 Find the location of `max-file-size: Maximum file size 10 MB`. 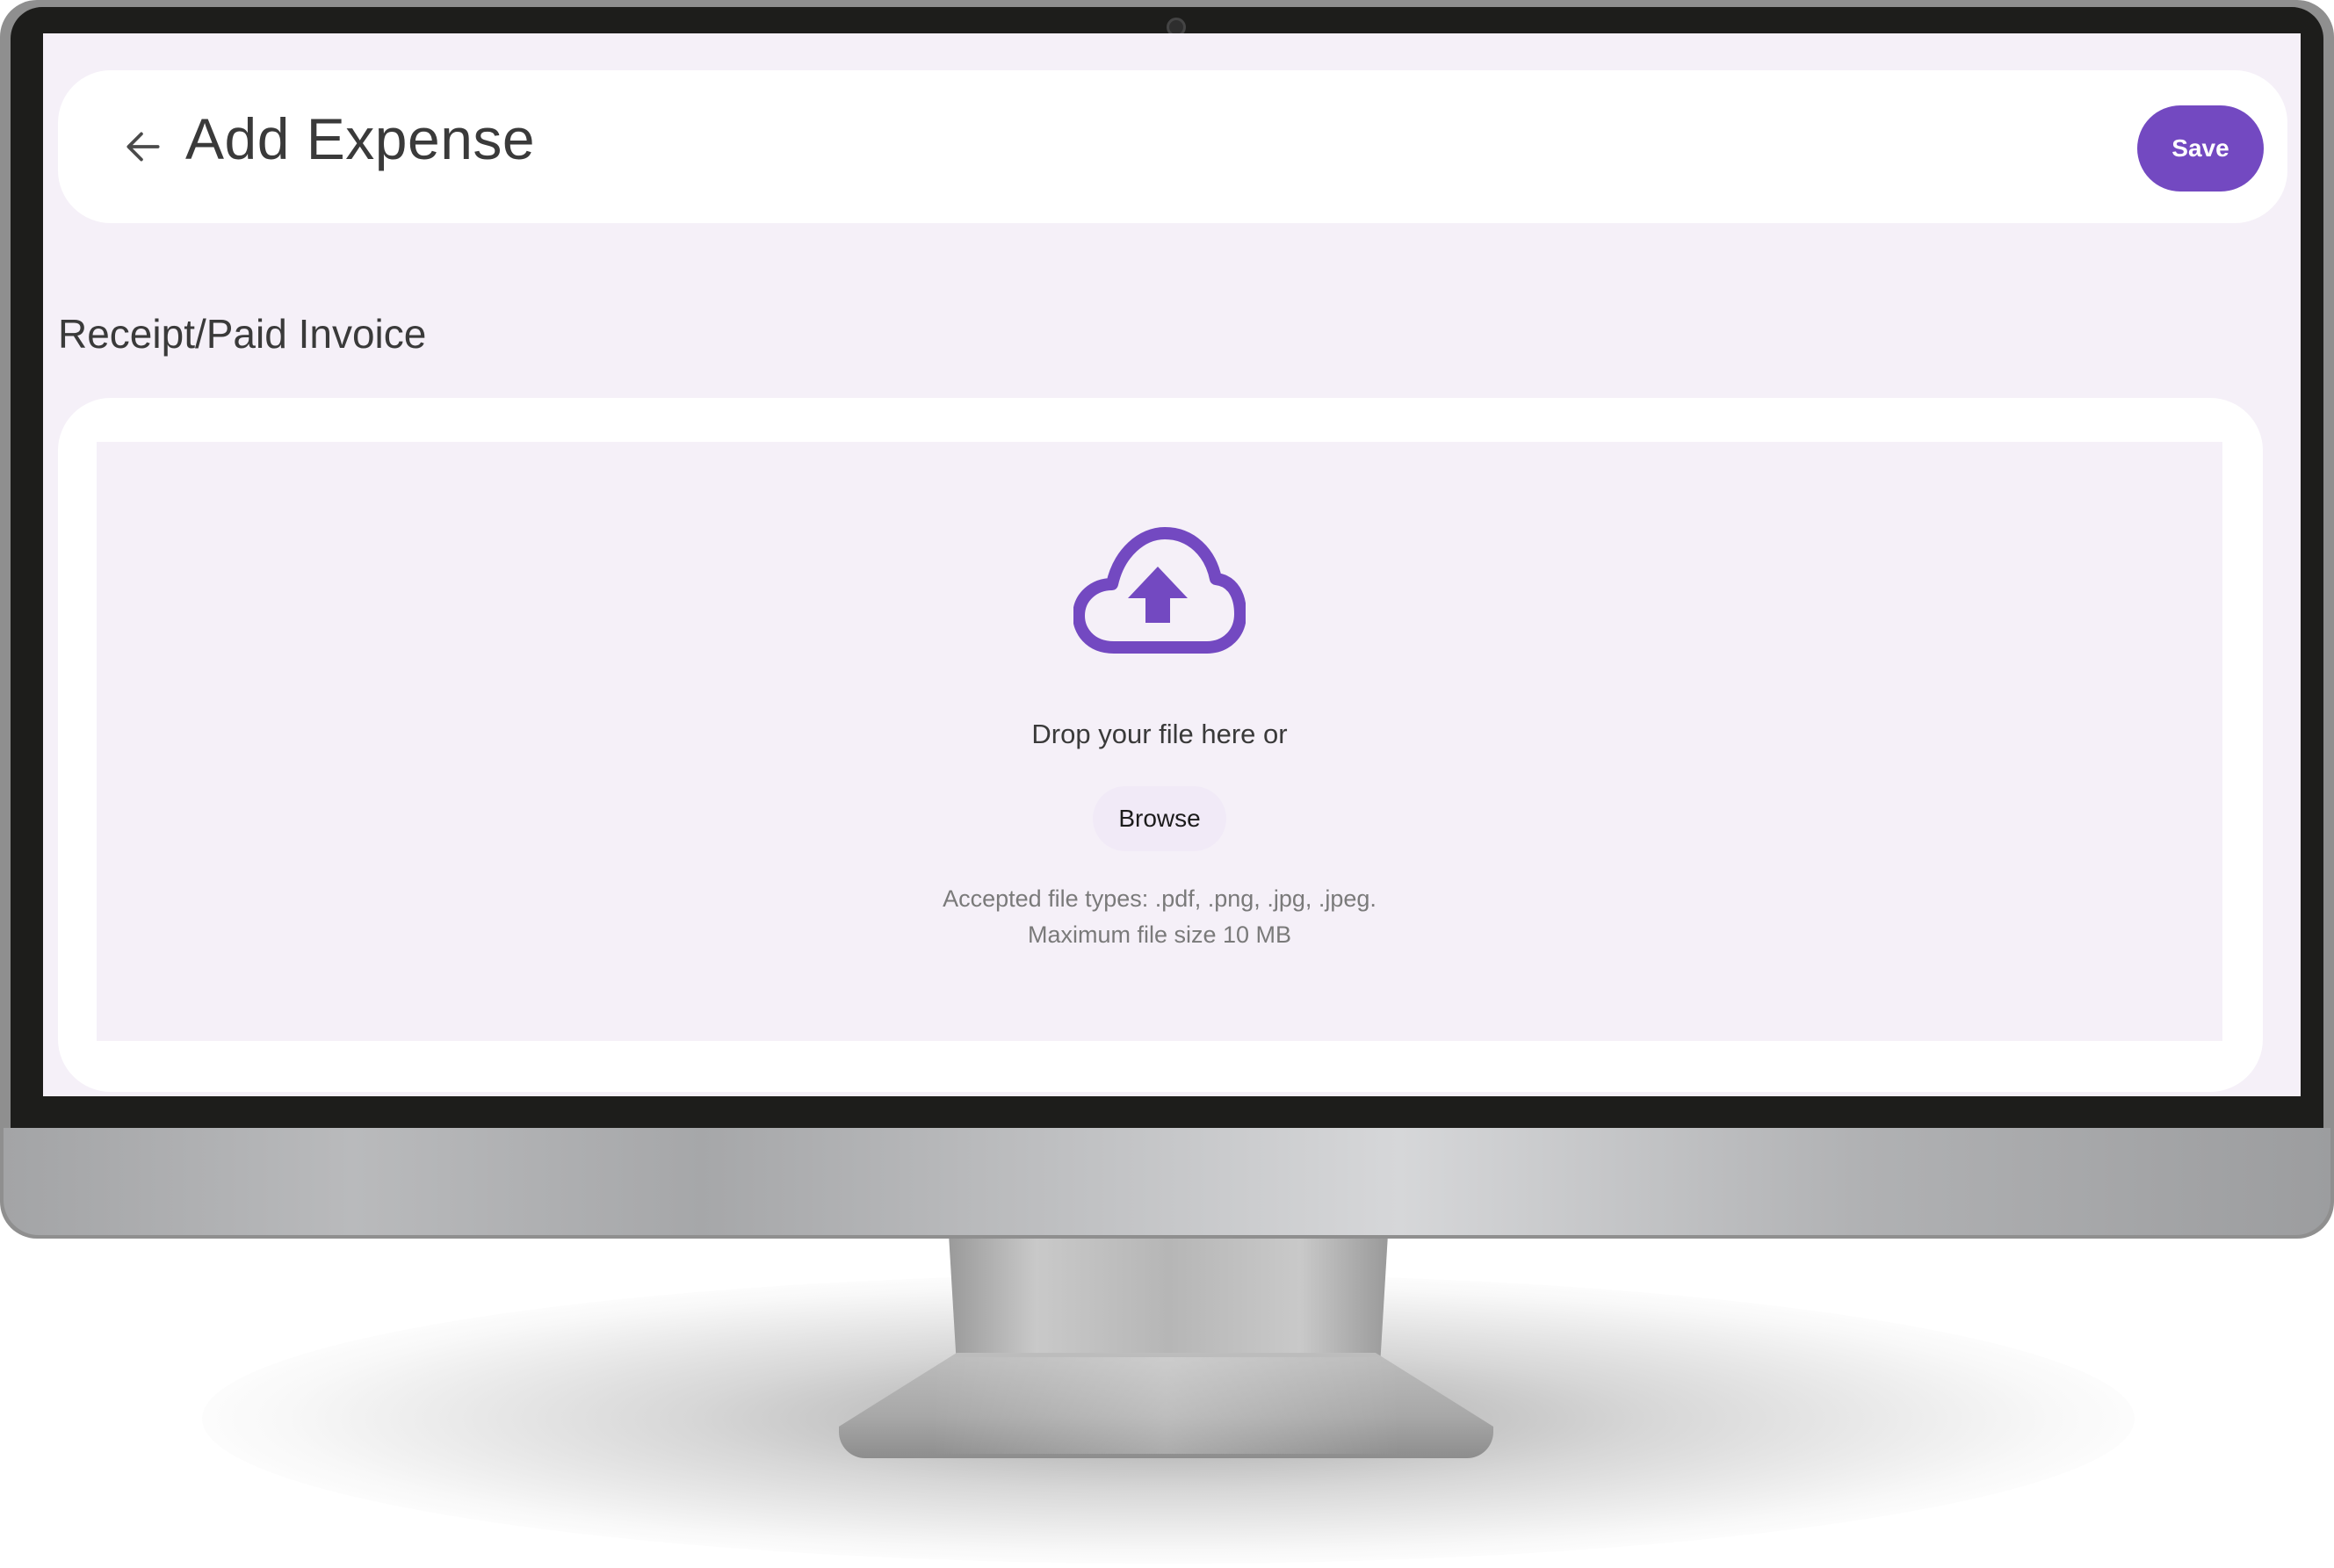

max-file-size: Maximum file size 10 MB is located at coordinates (1159, 934).